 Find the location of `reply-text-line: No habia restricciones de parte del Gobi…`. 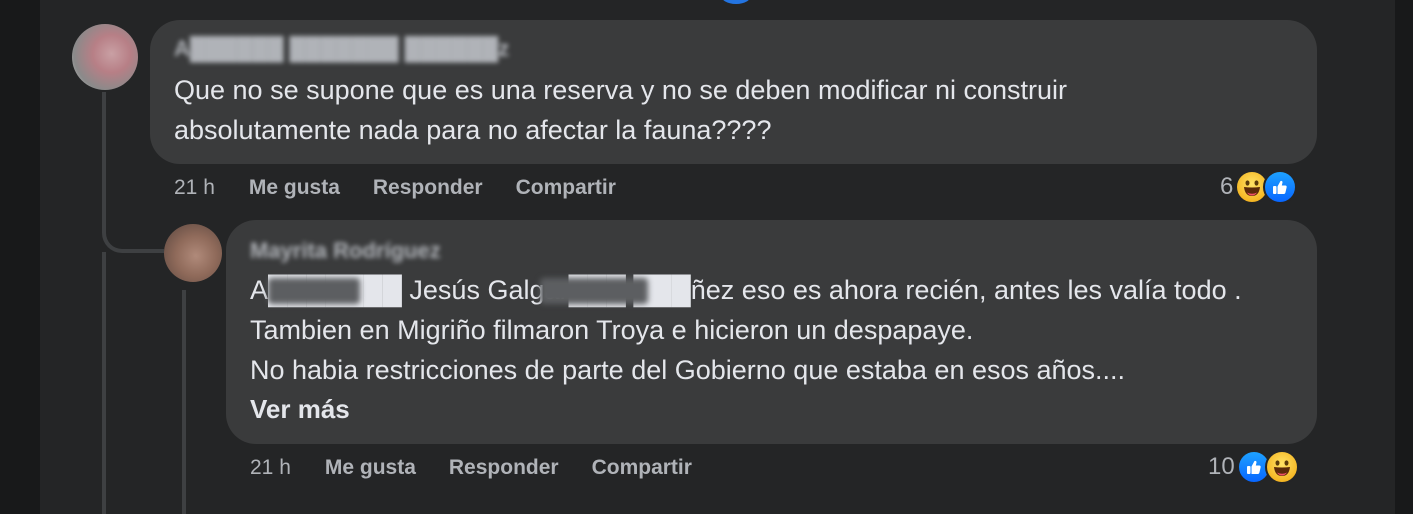

reply-text-line: No habia restricciones de parte del Gobi… is located at coordinates (688, 370).